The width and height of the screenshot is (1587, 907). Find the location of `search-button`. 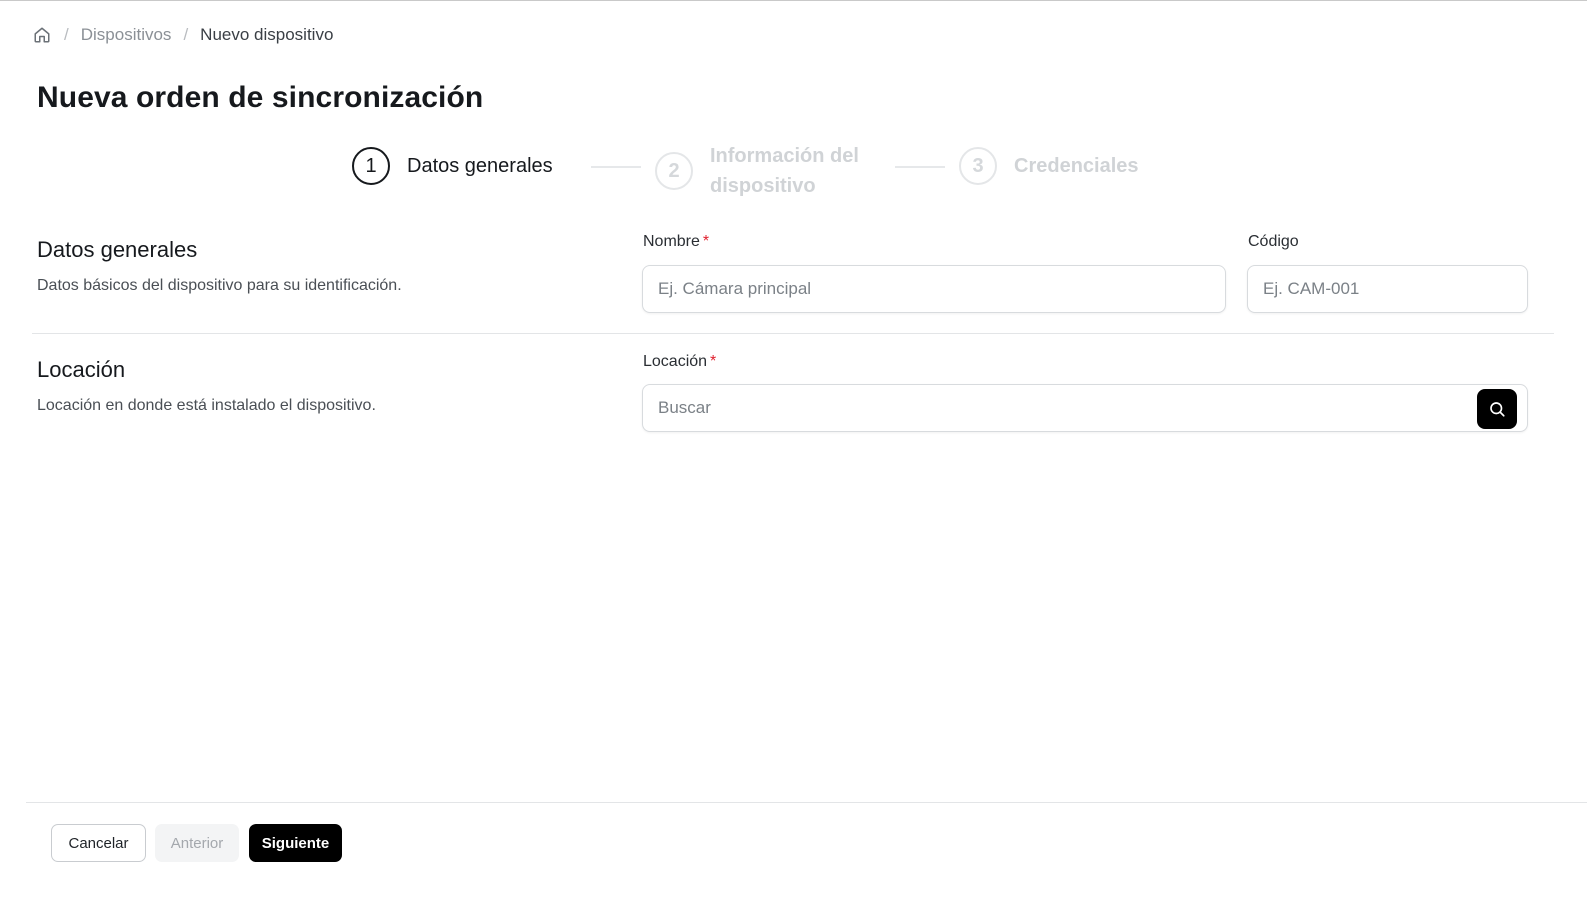

search-button is located at coordinates (1497, 409).